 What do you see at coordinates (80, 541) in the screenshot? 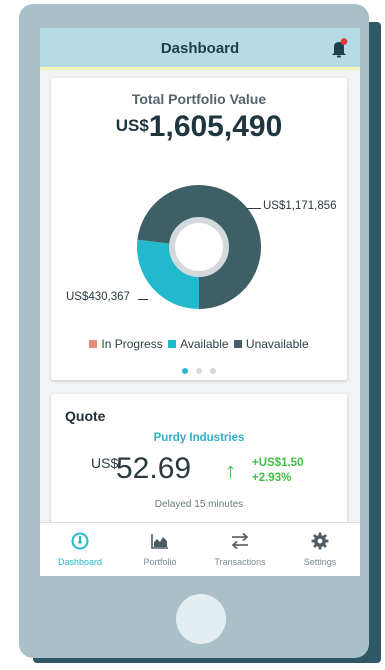
I see `gauge-icon` at bounding box center [80, 541].